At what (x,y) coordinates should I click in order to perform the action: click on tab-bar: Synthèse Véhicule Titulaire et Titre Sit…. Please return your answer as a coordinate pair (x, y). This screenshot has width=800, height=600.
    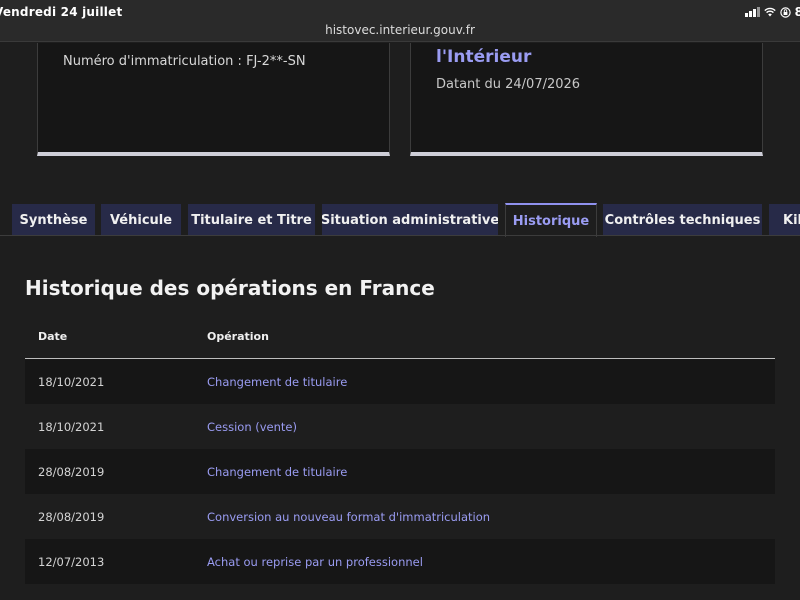
    Looking at the image, I should click on (400, 220).